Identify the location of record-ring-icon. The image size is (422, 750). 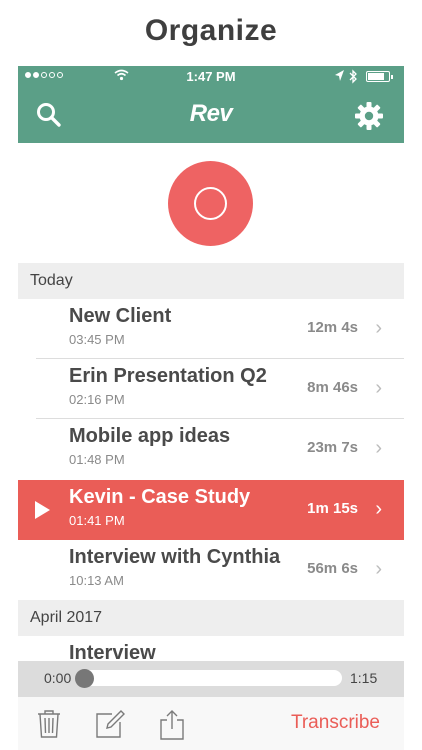
(210, 203).